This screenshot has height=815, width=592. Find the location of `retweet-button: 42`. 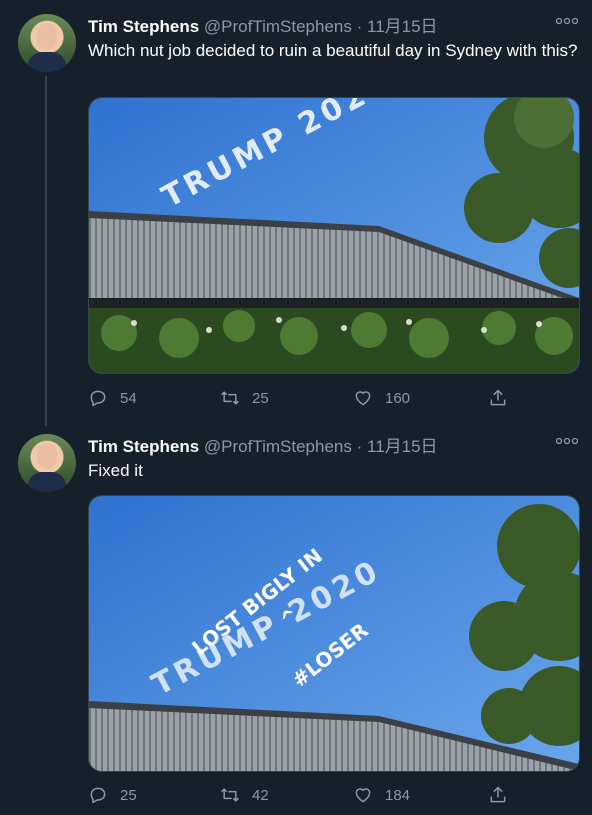

retweet-button: 42 is located at coordinates (244, 795).